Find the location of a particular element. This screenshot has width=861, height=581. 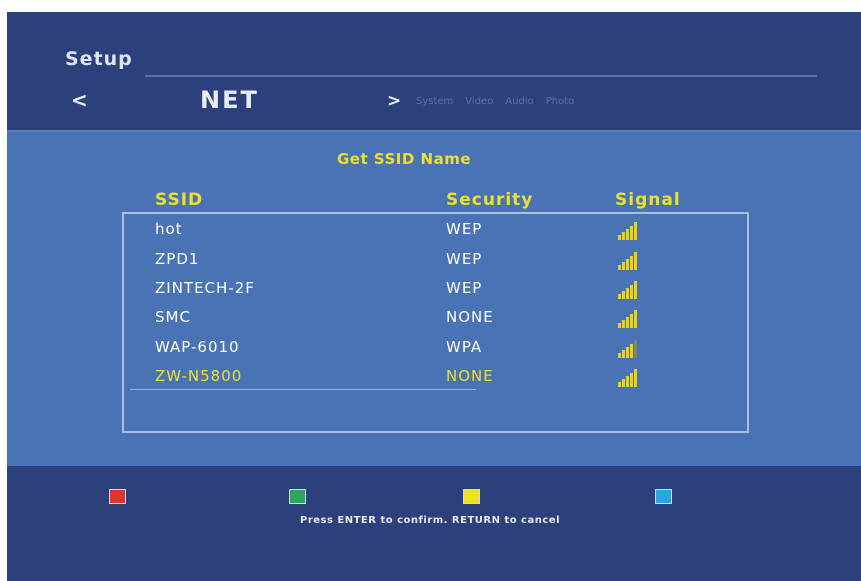

tab-video: Video is located at coordinates (479, 101).